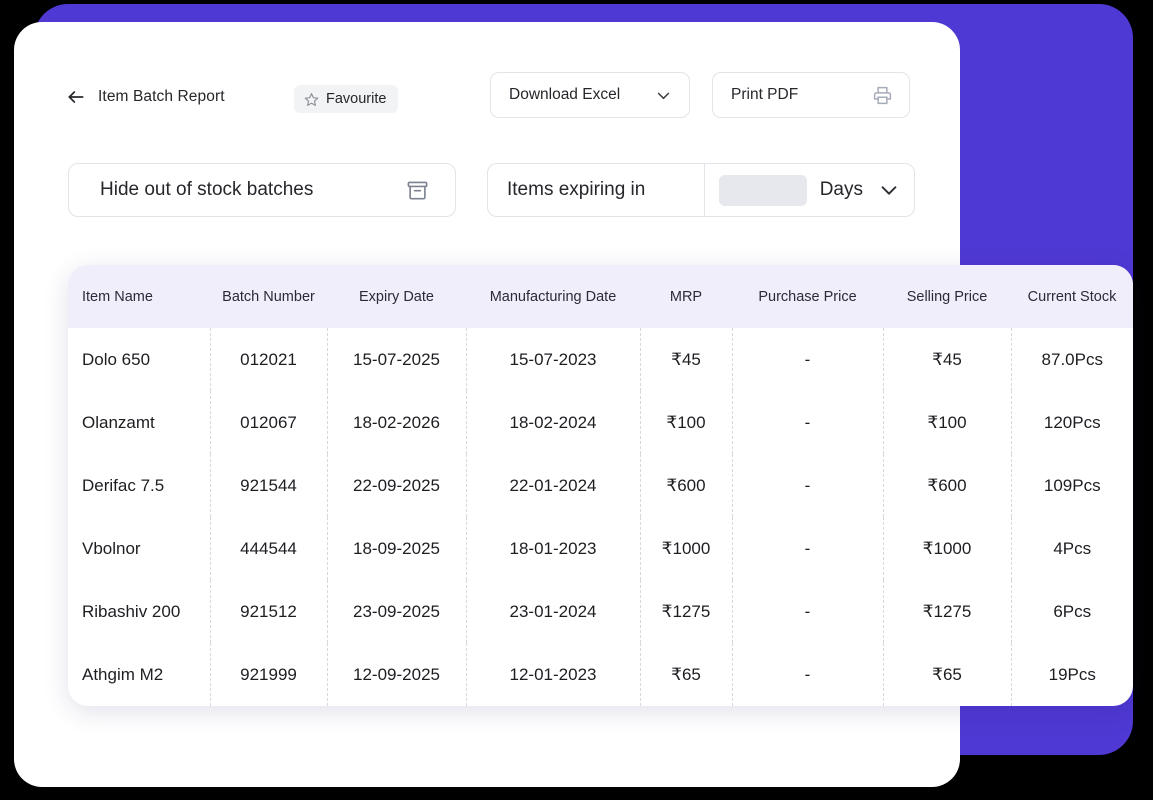  I want to click on cell-manufacturing-date: 18-01-2023, so click(553, 548).